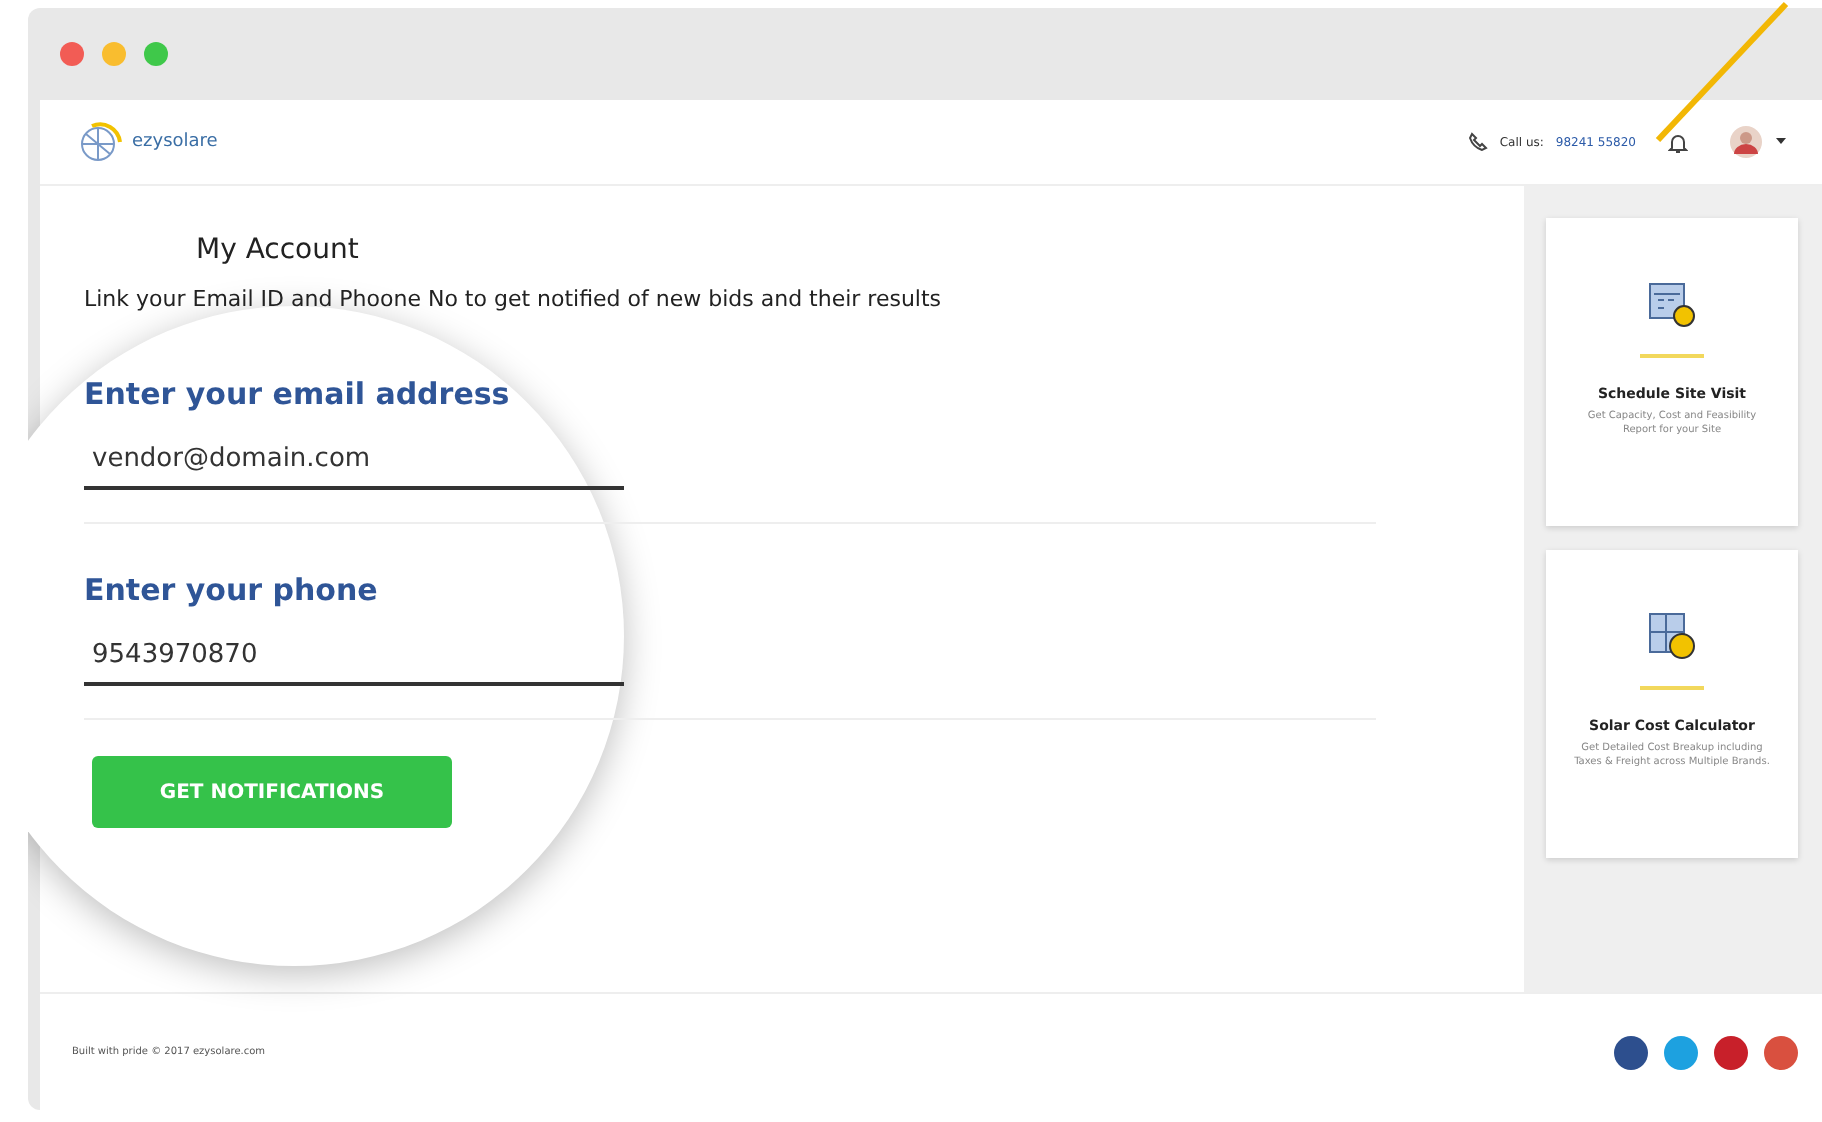  I want to click on phone-icon, so click(1477, 142).